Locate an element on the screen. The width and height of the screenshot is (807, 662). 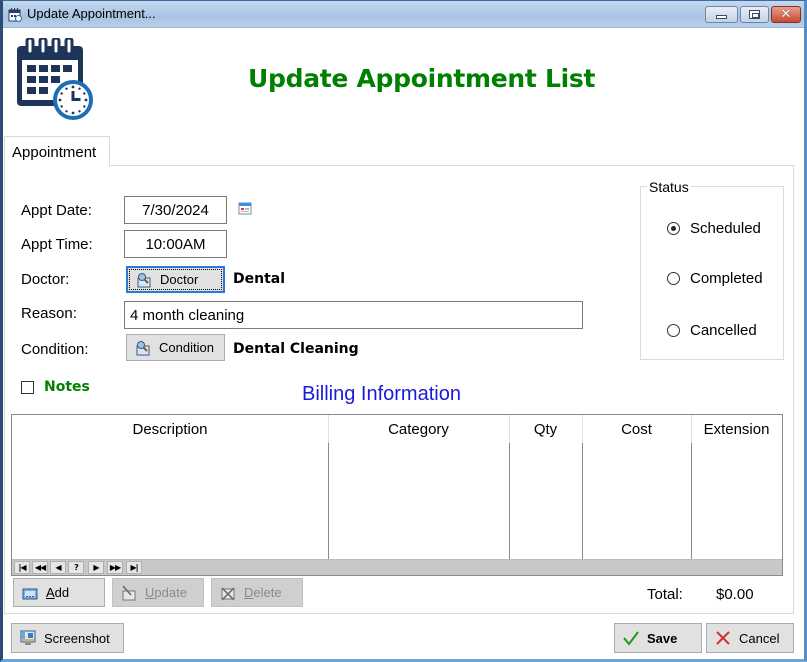
close-button: ✕ is located at coordinates (786, 14).